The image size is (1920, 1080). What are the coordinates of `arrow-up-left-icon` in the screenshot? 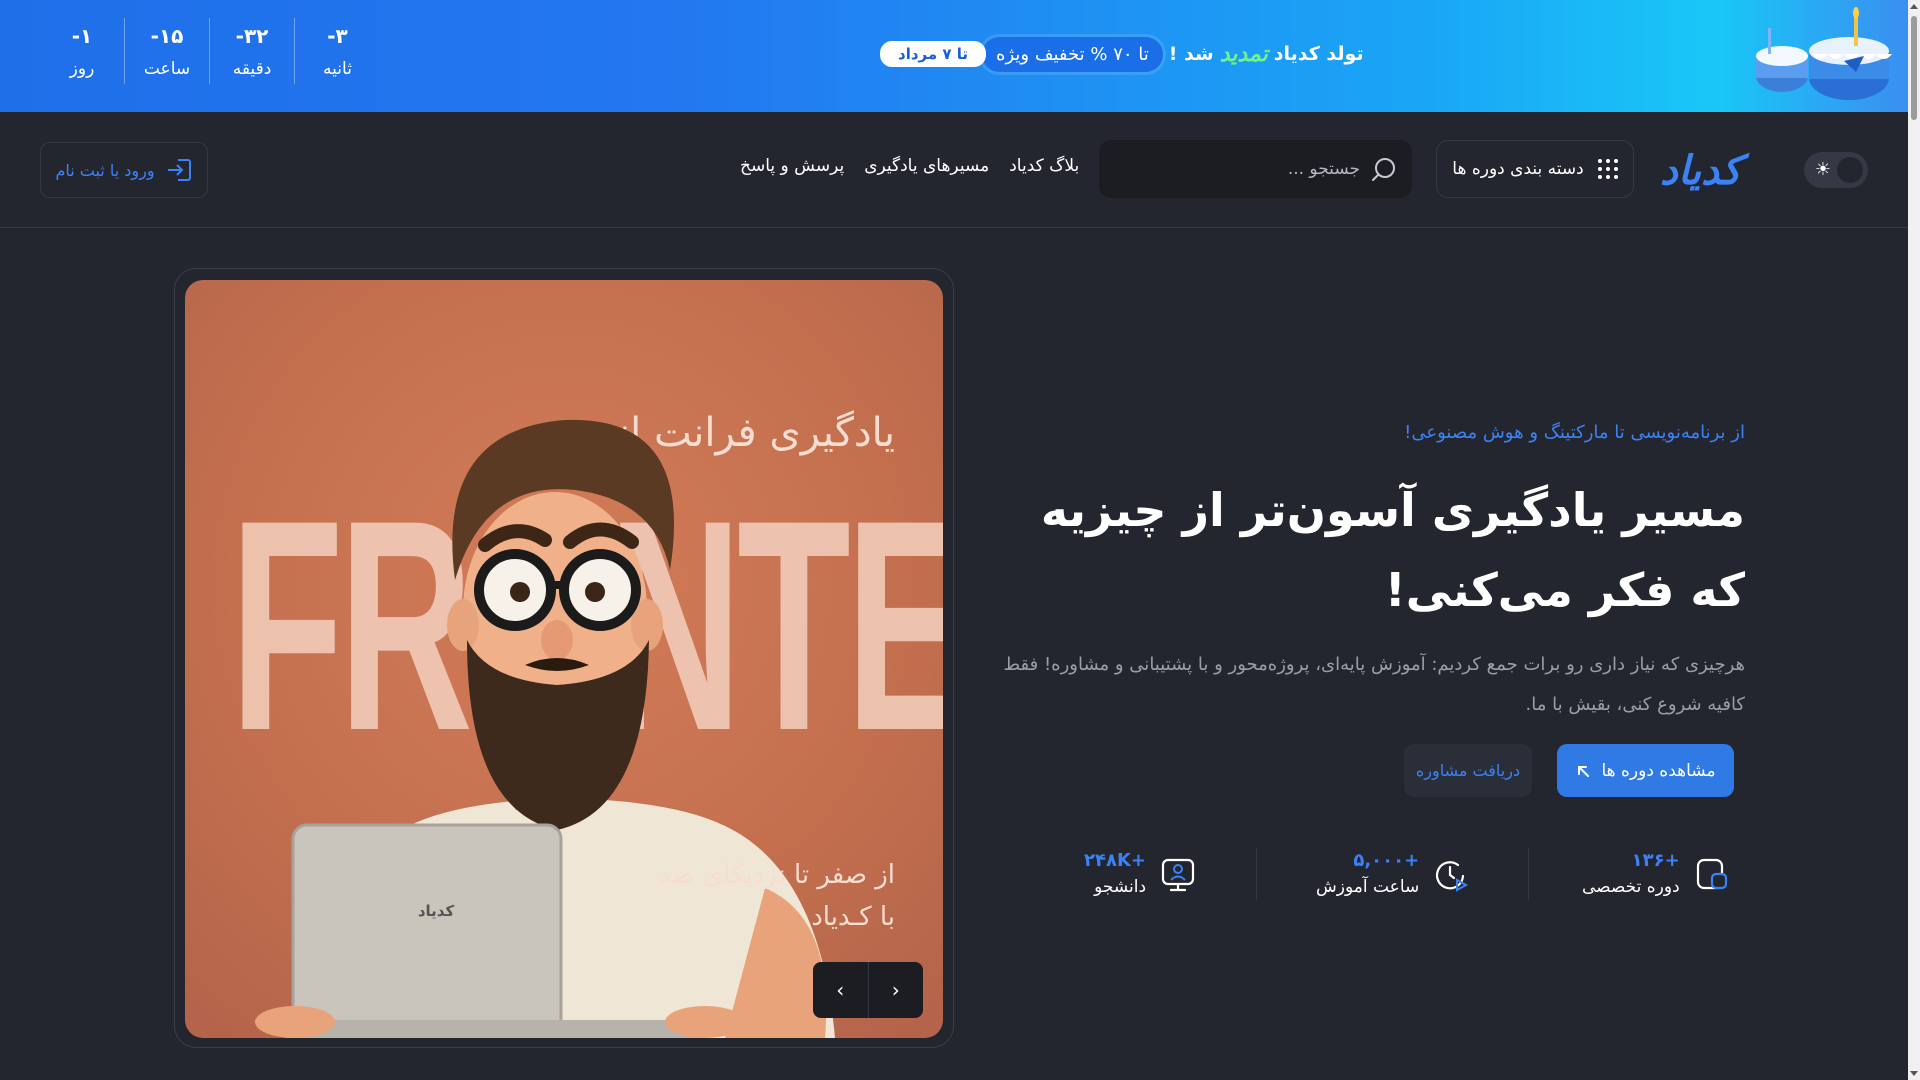 It's located at (1584, 771).